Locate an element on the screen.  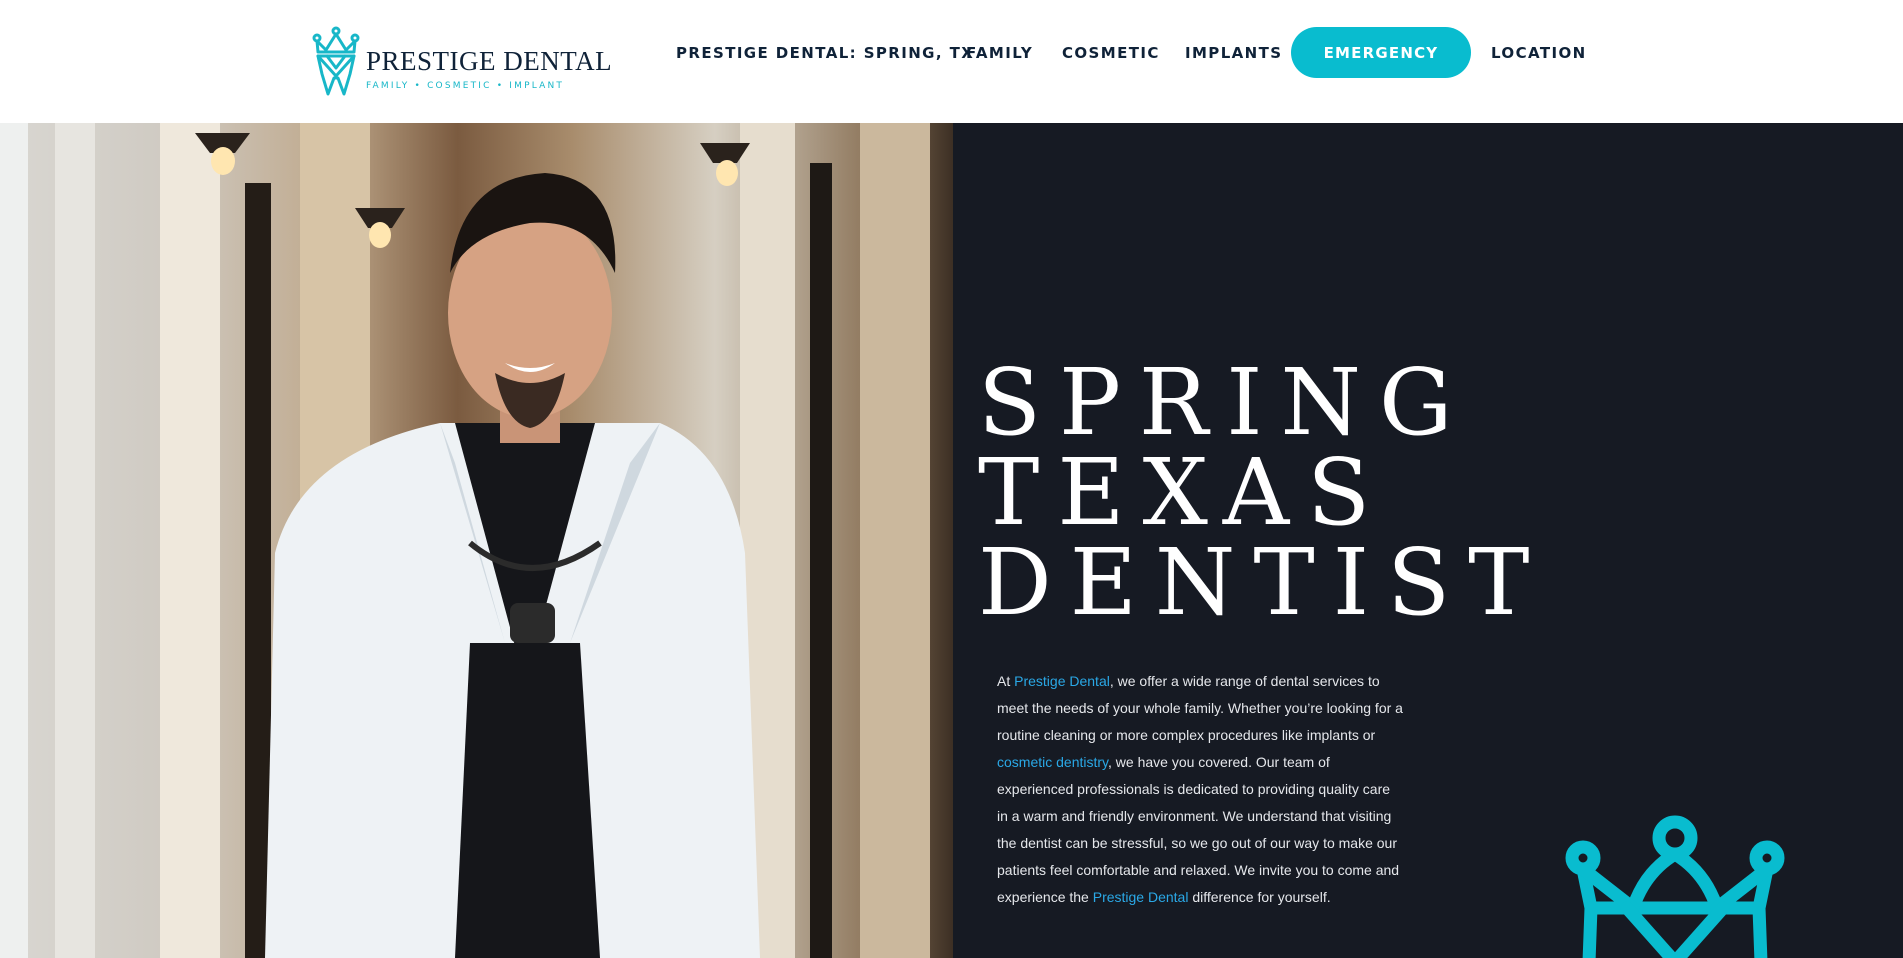
hero-headline: SPRING TEXAS DENTIST is located at coordinates (1263, 492).